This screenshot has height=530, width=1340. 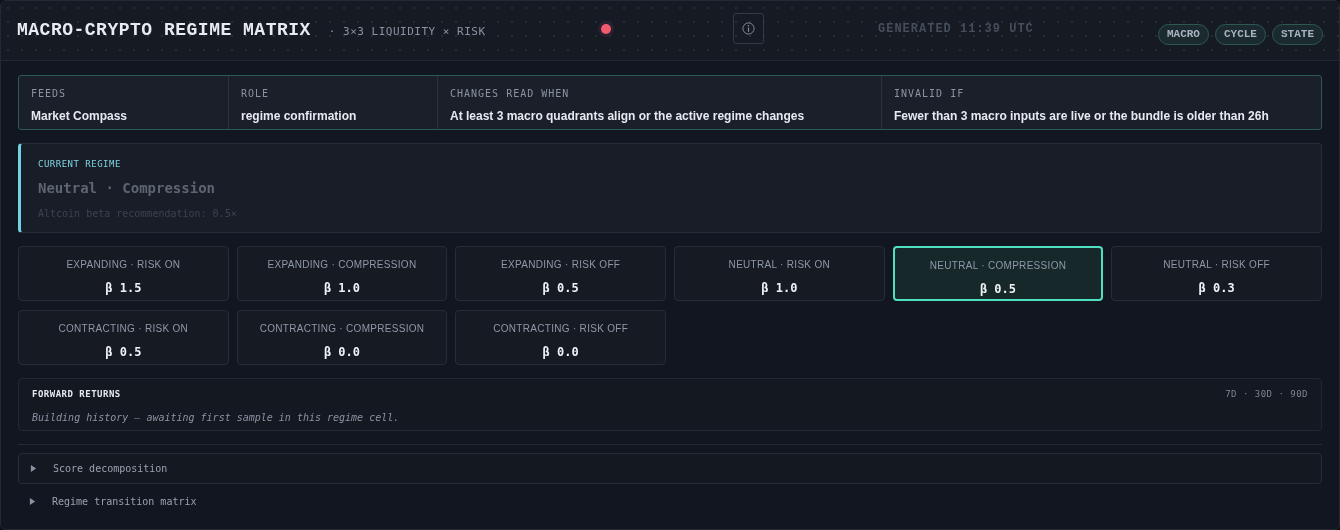 What do you see at coordinates (670, 501) in the screenshot?
I see `collapsible-section: Regime transition matrix` at bounding box center [670, 501].